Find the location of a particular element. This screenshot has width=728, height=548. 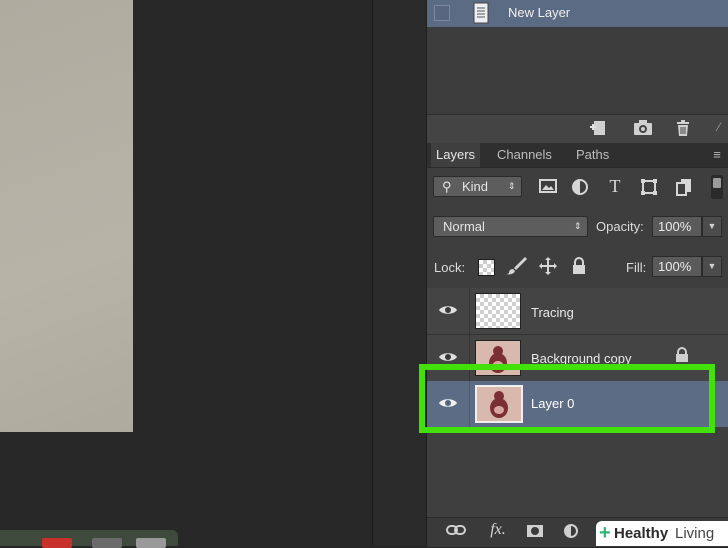

lock-image-pixels-brush-icon is located at coordinates (516, 267).